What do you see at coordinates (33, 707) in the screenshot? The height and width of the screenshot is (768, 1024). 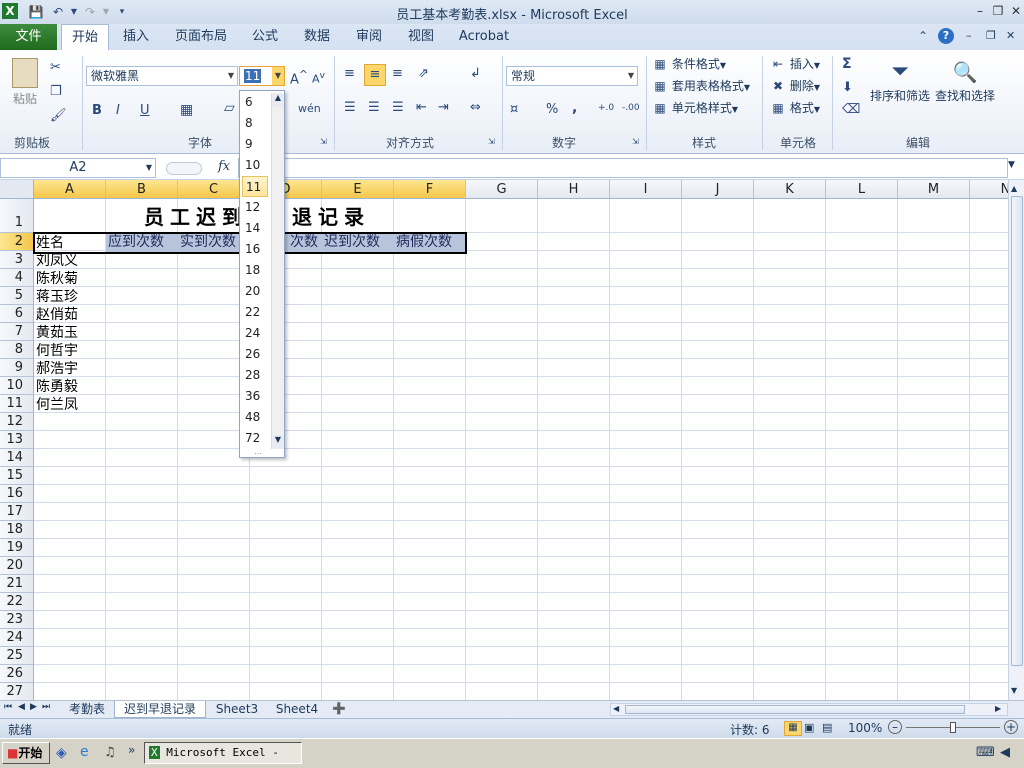 I see `next-sheet-icon: ▶` at bounding box center [33, 707].